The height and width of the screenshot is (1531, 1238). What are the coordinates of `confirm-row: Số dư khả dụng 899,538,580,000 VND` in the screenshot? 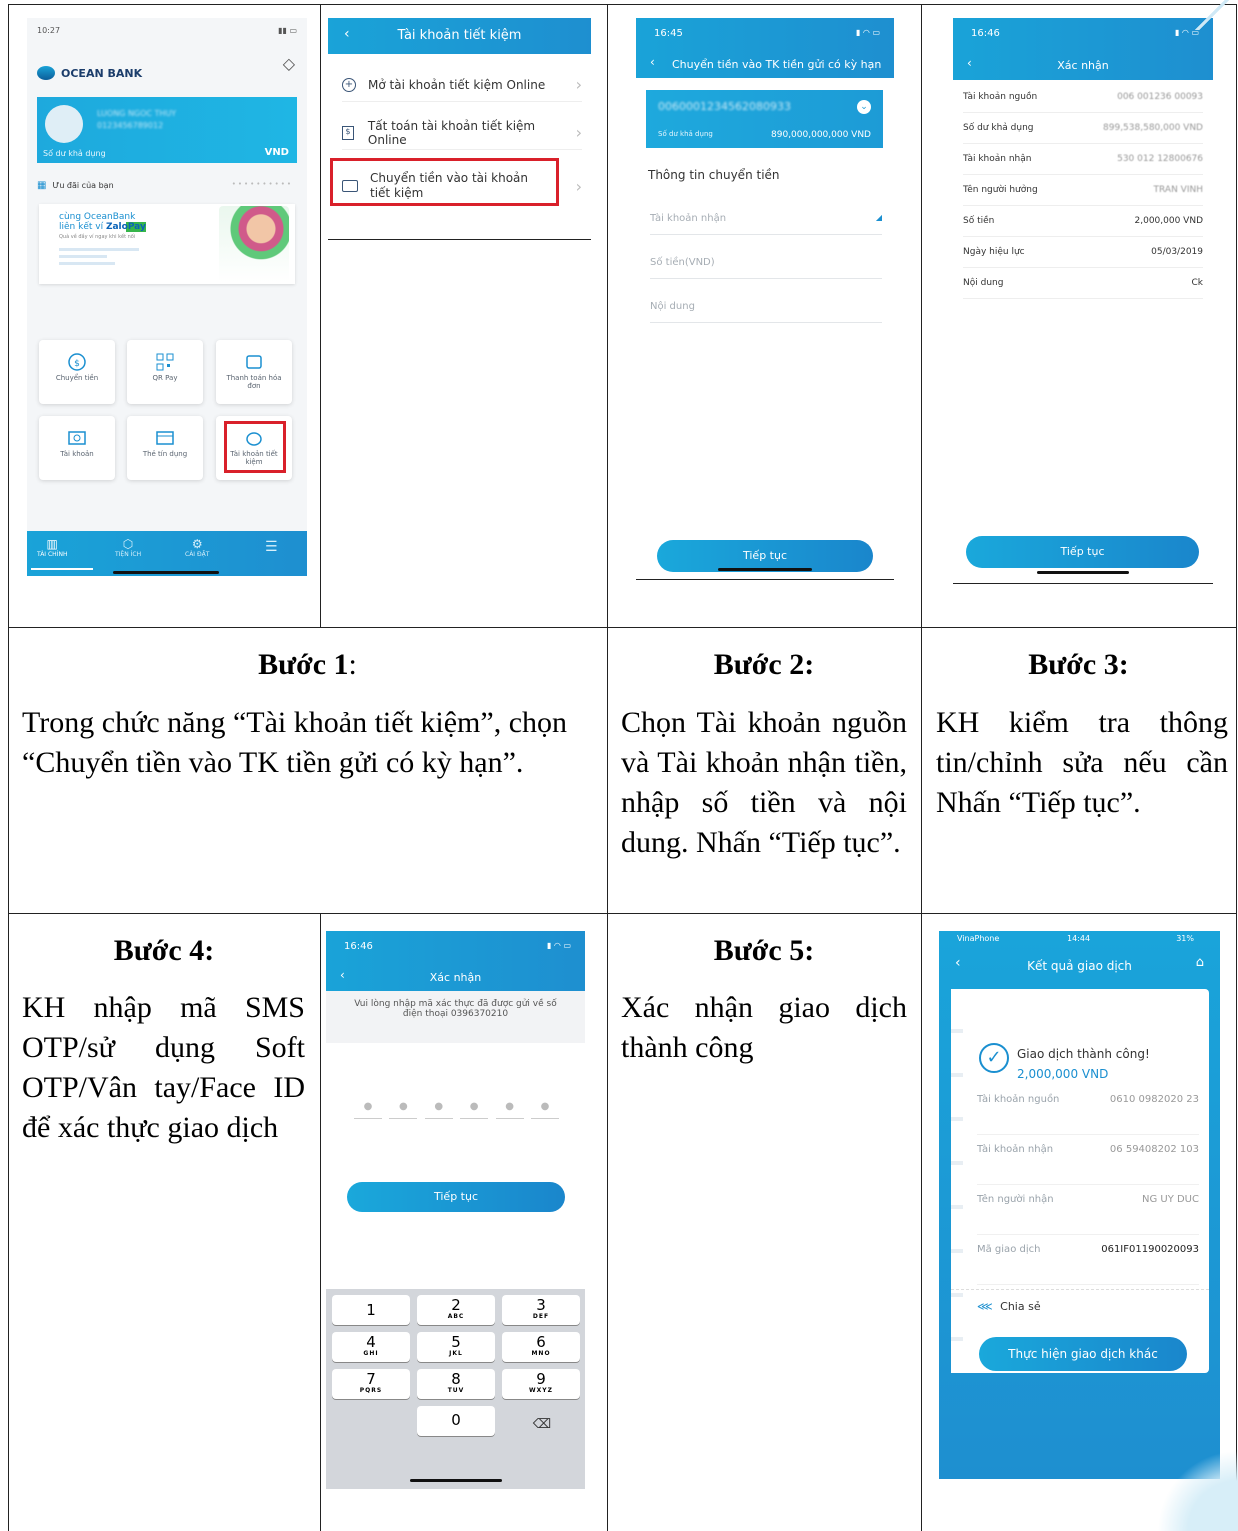 It's located at (1083, 128).